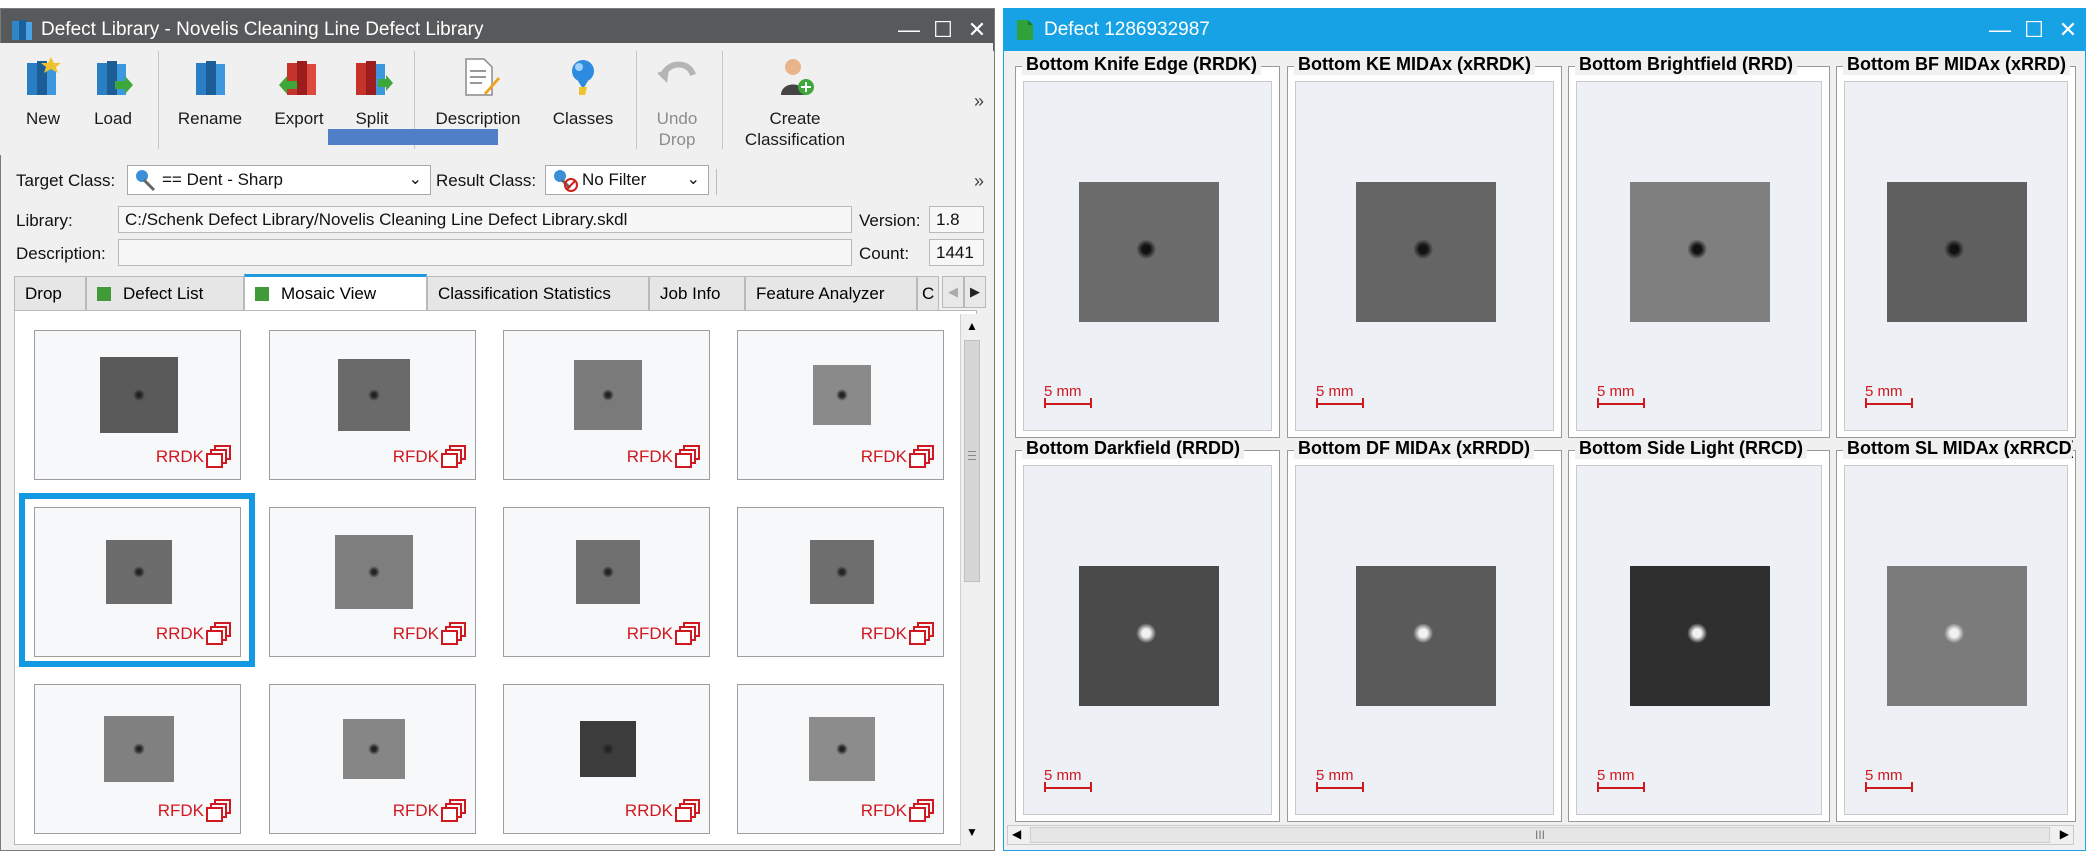 This screenshot has width=2086, height=851. I want to click on undo-arrow-icon, so click(676, 72).